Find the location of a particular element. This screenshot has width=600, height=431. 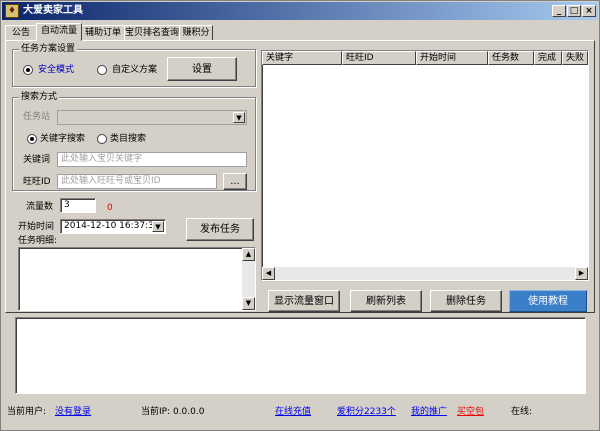

login-link: 没有登录 is located at coordinates (73, 412).